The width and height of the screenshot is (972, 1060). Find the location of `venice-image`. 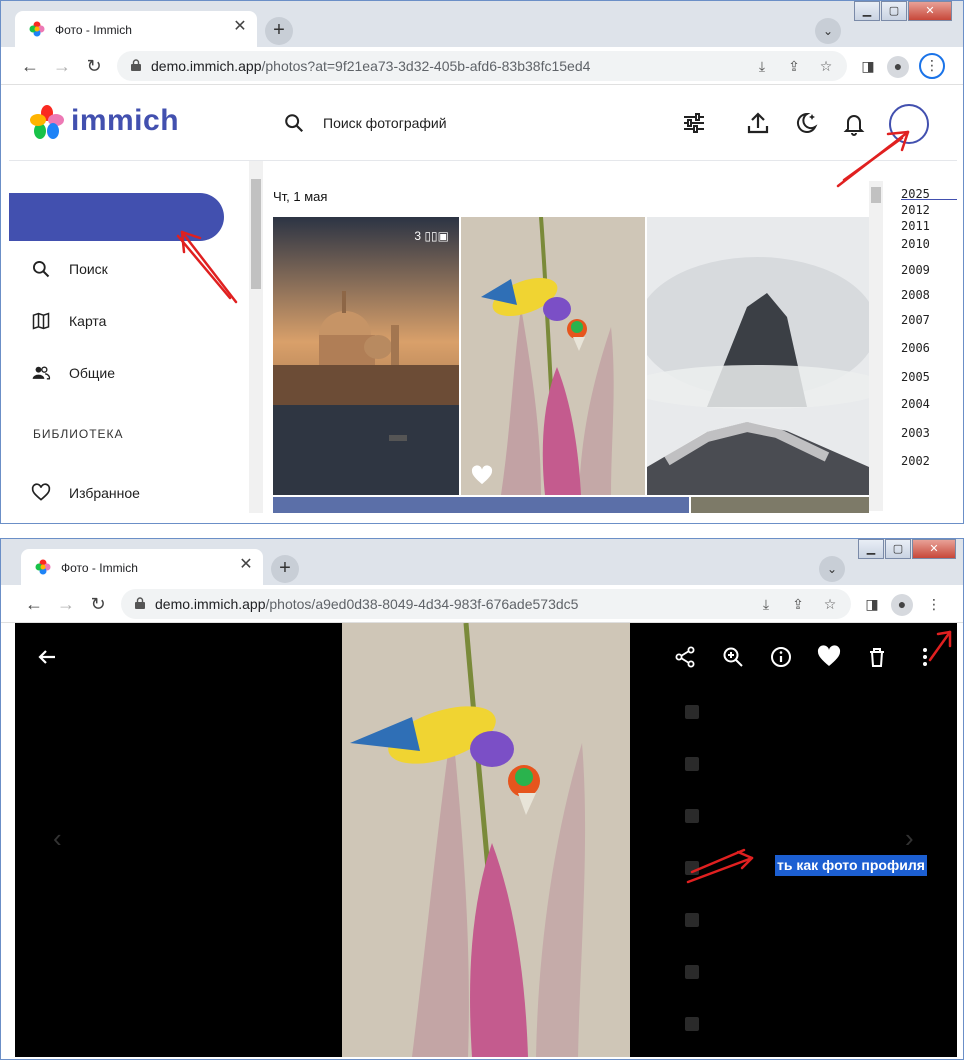

venice-image is located at coordinates (366, 356).